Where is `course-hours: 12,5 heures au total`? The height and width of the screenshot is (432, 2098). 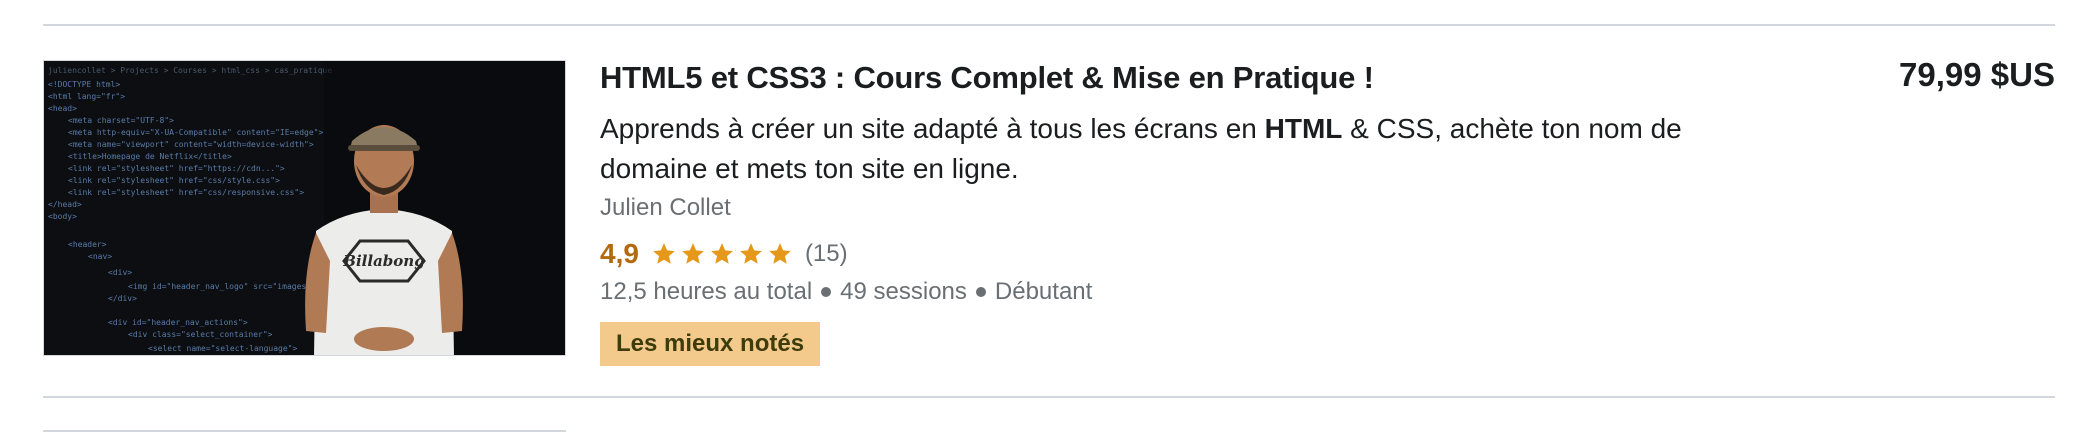 course-hours: 12,5 heures au total is located at coordinates (706, 291).